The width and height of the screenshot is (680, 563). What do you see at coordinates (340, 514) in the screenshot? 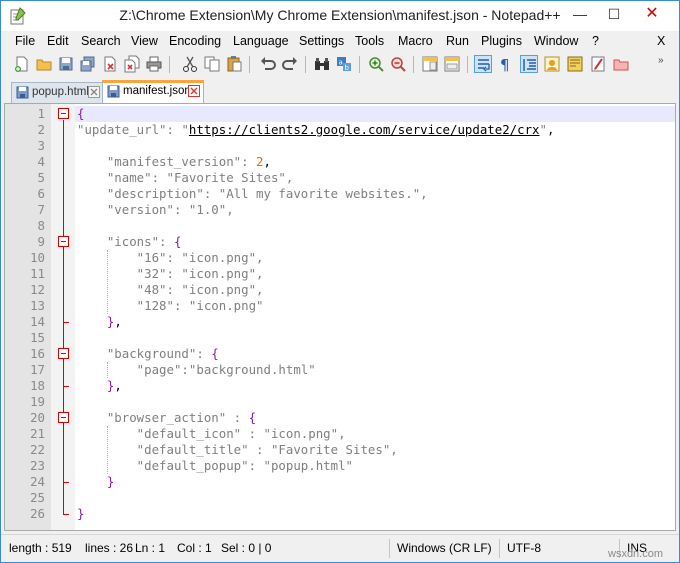
I see `code-line: 26}` at bounding box center [340, 514].